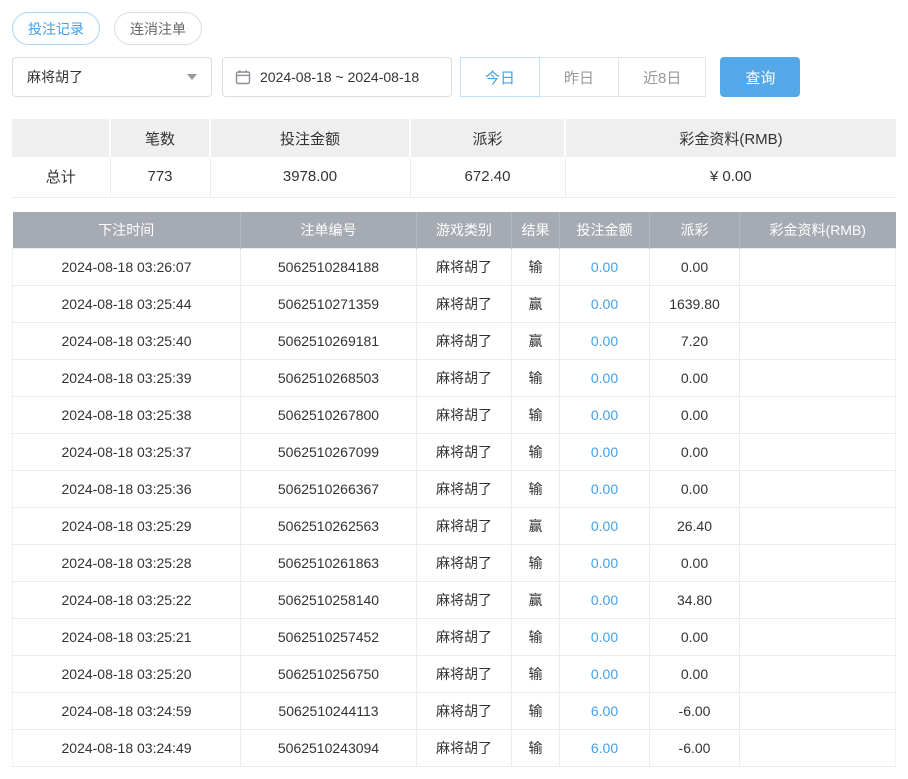  What do you see at coordinates (579, 77) in the screenshot?
I see `yesterday-button: 昨日` at bounding box center [579, 77].